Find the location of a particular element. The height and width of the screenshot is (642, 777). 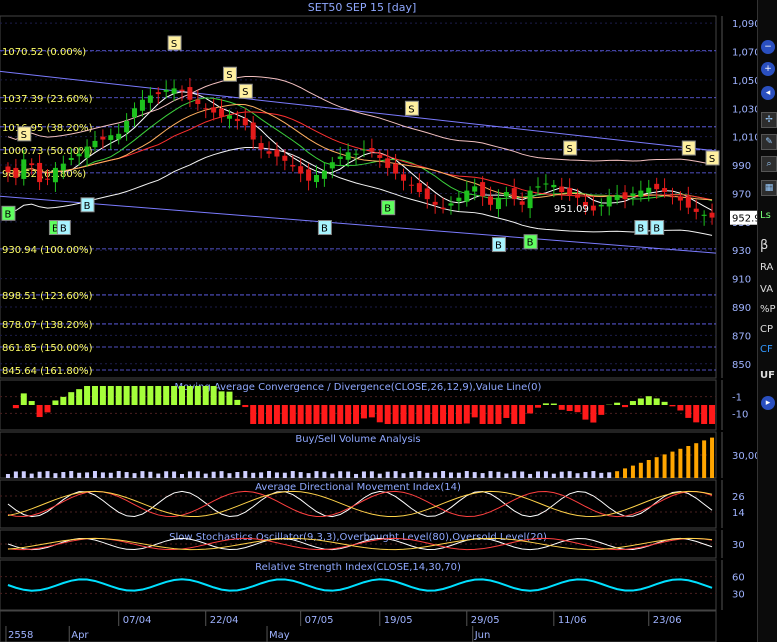

sidebar-item-cf: CF is located at coordinates (768, 349).